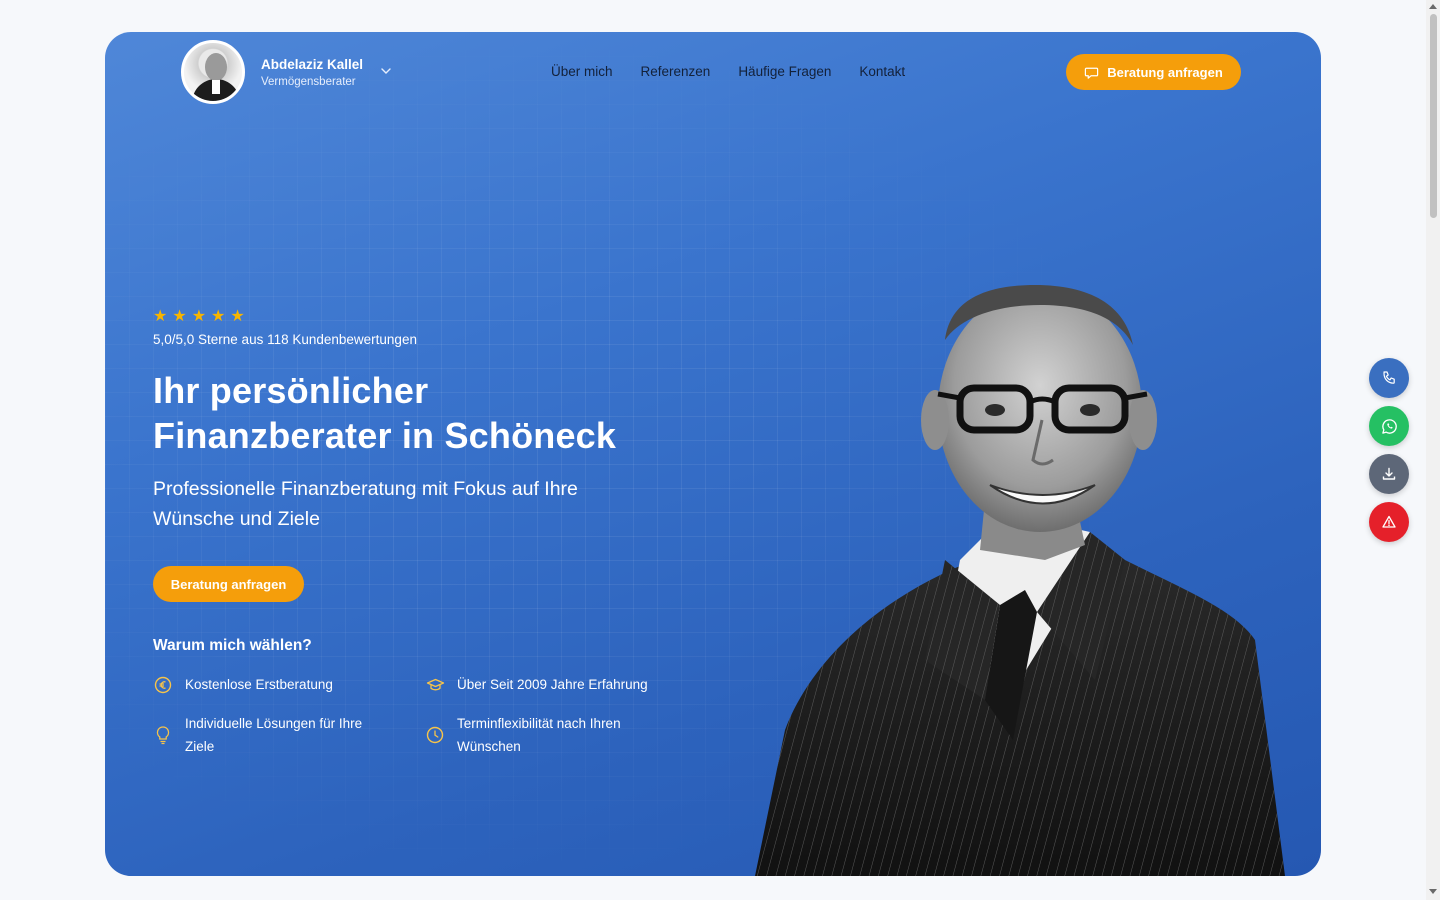  I want to click on hero-title-line-1: Ihr persönlicher, so click(291, 390).